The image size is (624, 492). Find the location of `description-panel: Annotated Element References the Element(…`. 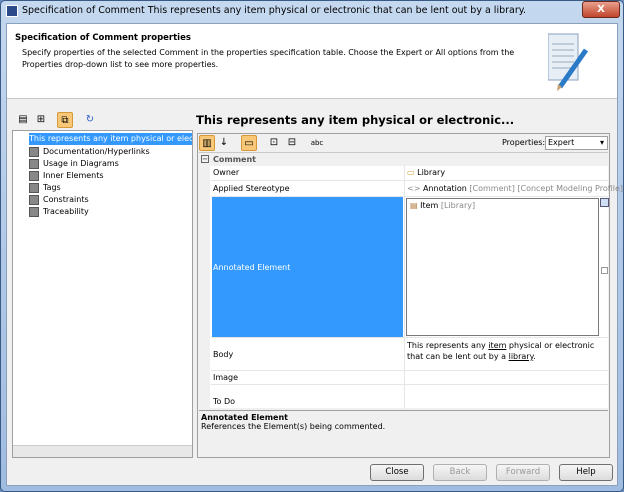

description-panel: Annotated Element References the Element(… is located at coordinates (403, 433).